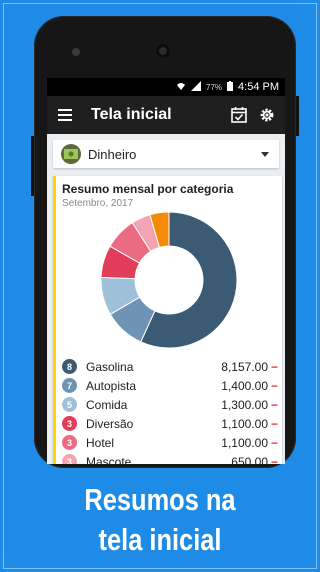 This screenshot has width=320, height=572. I want to click on promo-caption-line-2: tela inicial, so click(160, 539).